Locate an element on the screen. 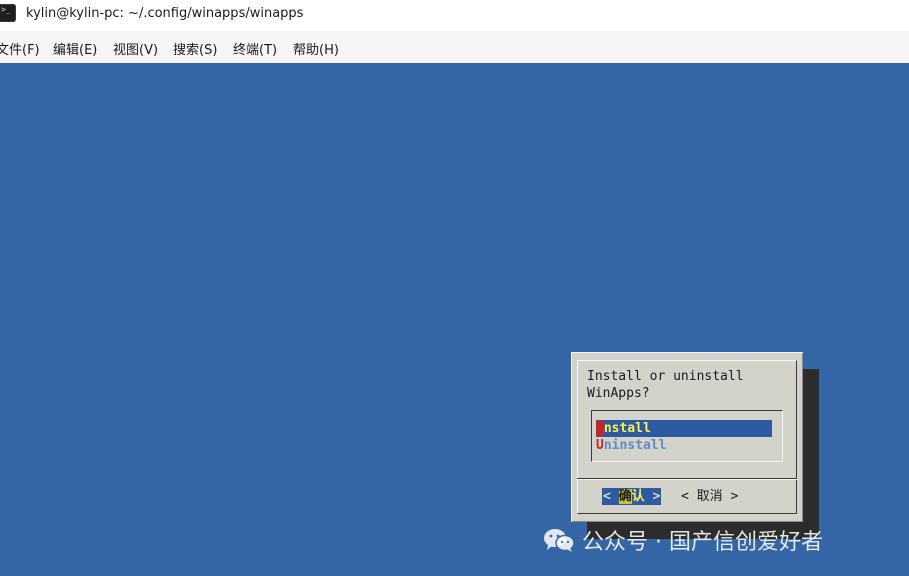 The height and width of the screenshot is (576, 909). menu-file: 文件(F) is located at coordinates (20, 48).